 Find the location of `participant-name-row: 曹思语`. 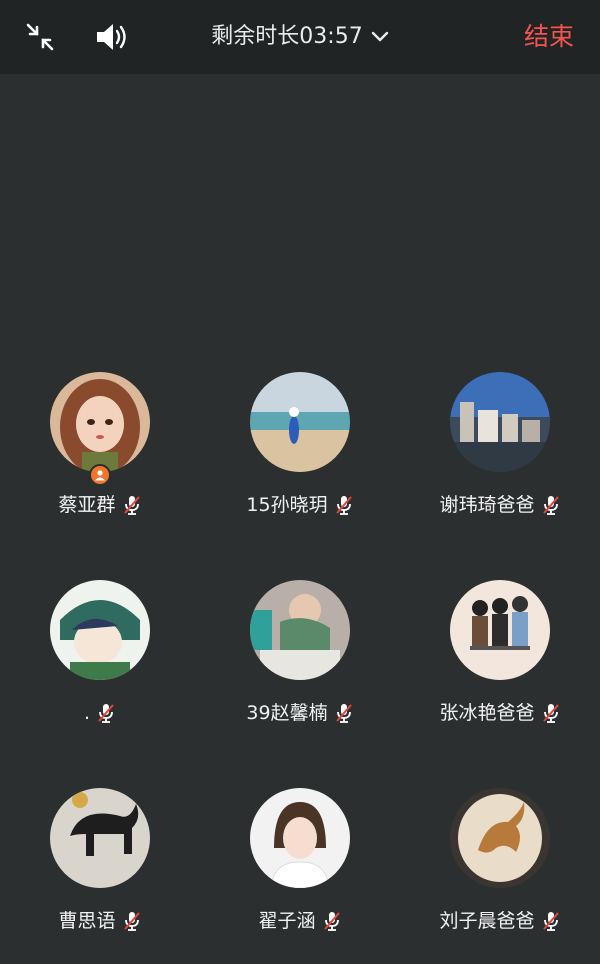

participant-name-row: 曹思语 is located at coordinates (100, 921).